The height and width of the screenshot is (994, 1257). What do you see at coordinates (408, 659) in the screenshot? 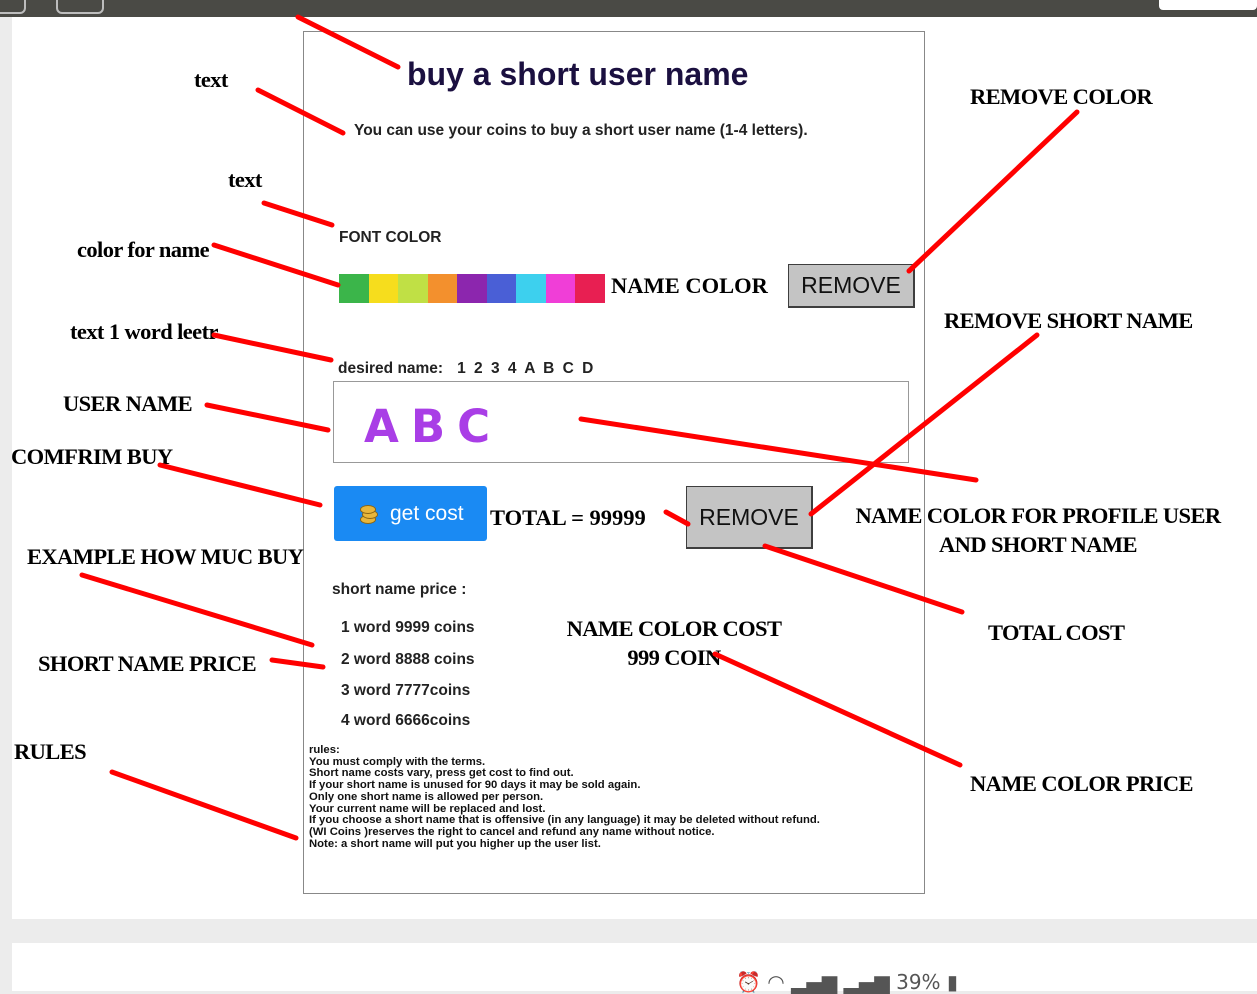
I see `price-item: 2 word 8888 coins` at bounding box center [408, 659].